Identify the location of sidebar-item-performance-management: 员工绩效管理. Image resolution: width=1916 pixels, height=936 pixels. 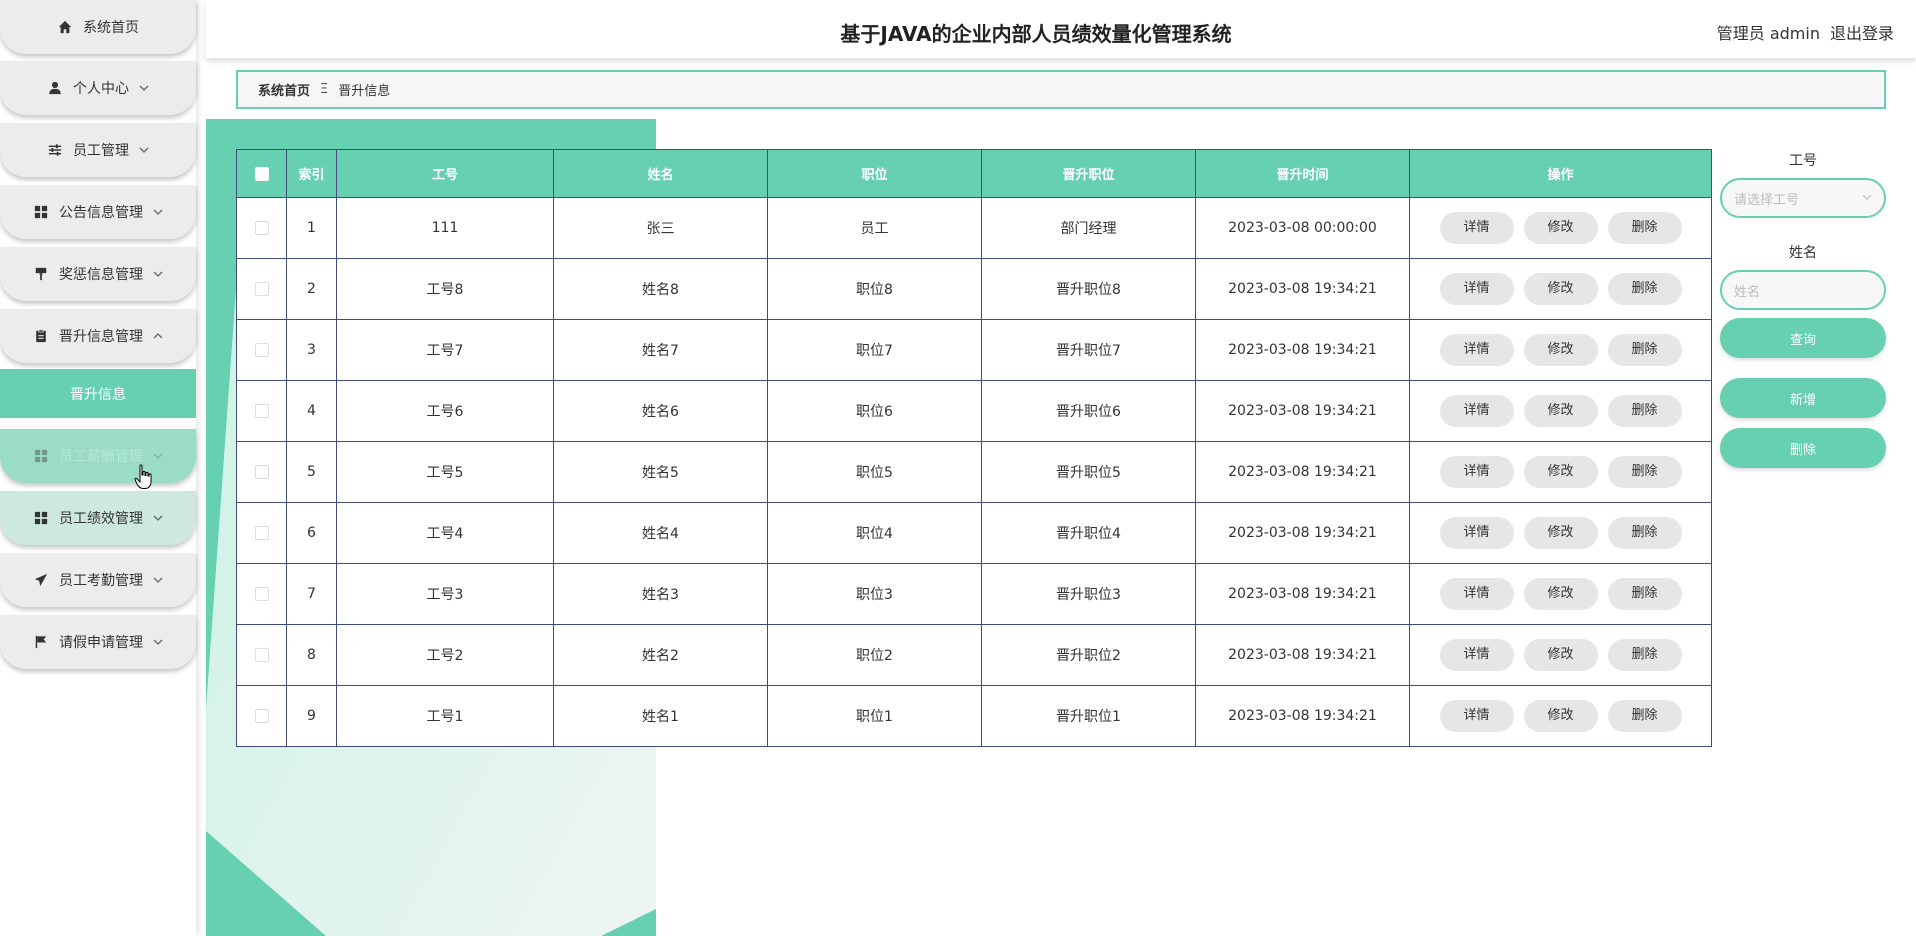
(98, 518).